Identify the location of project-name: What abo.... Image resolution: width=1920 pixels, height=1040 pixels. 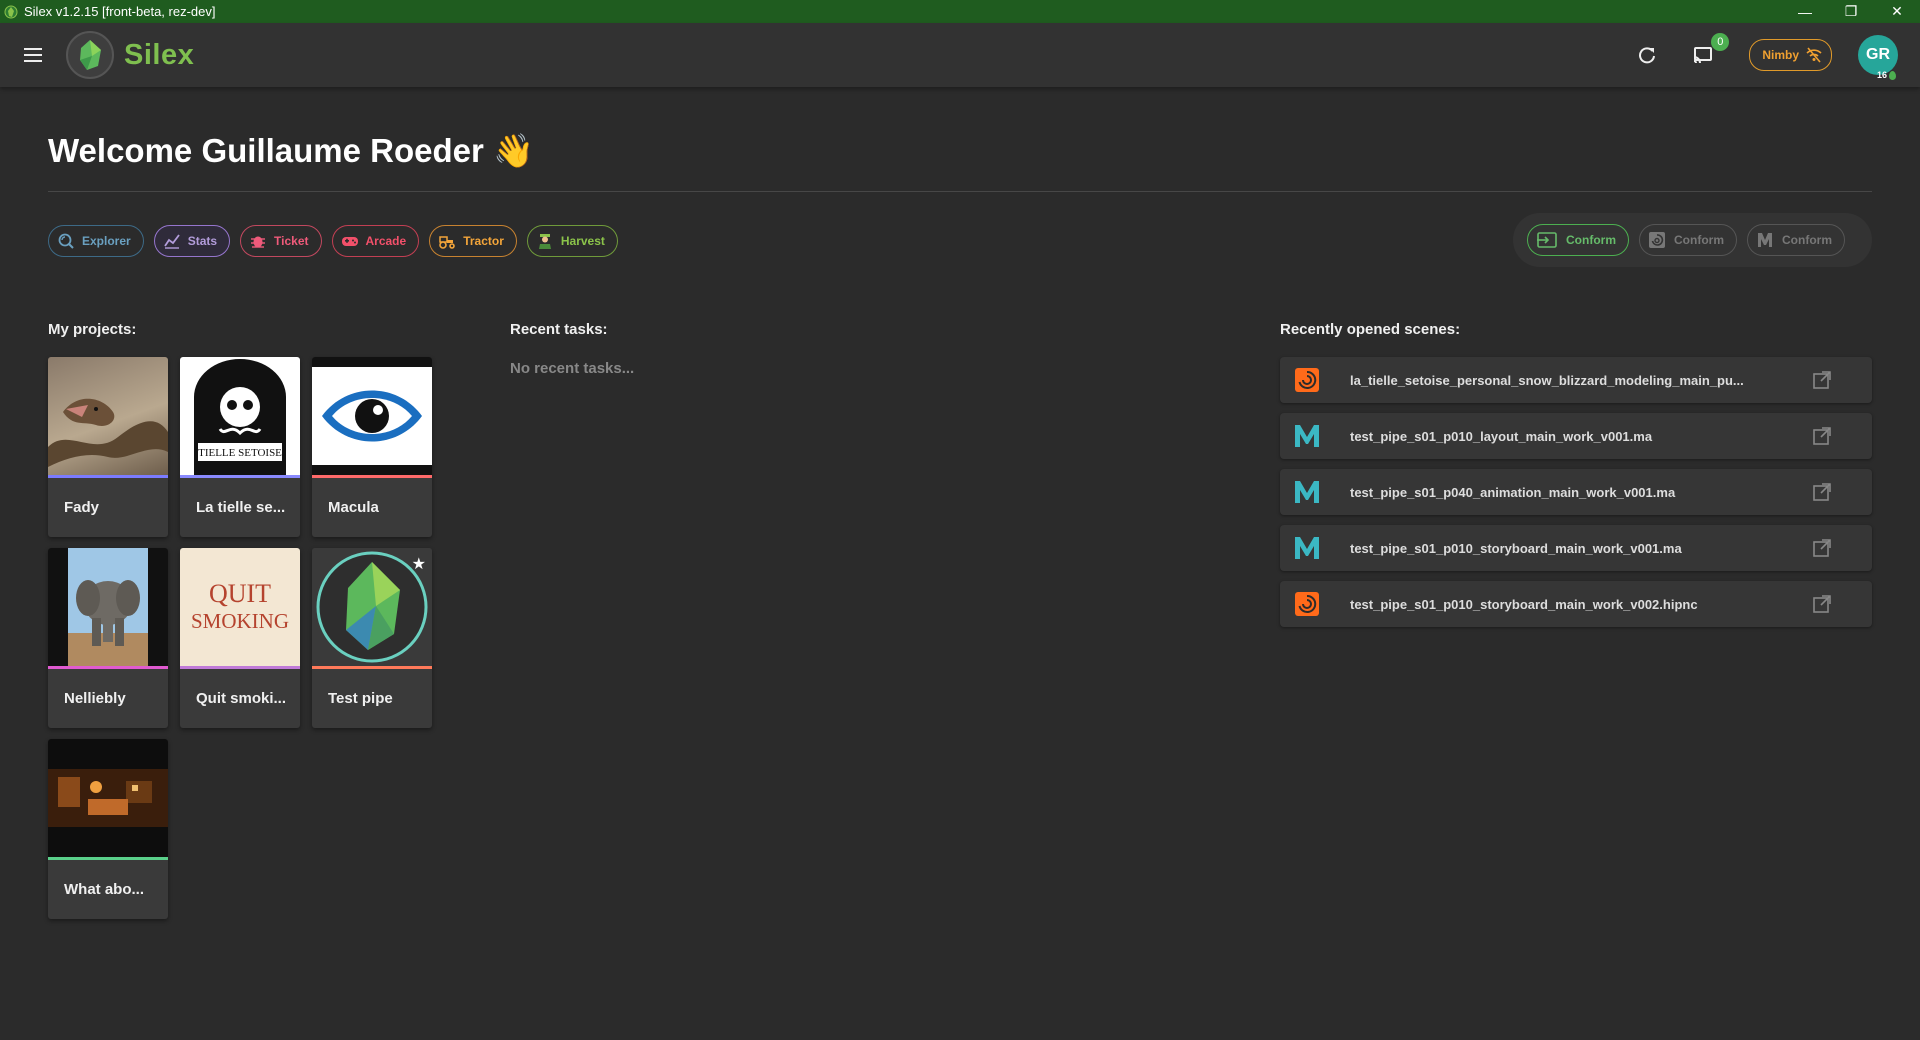
(104, 889).